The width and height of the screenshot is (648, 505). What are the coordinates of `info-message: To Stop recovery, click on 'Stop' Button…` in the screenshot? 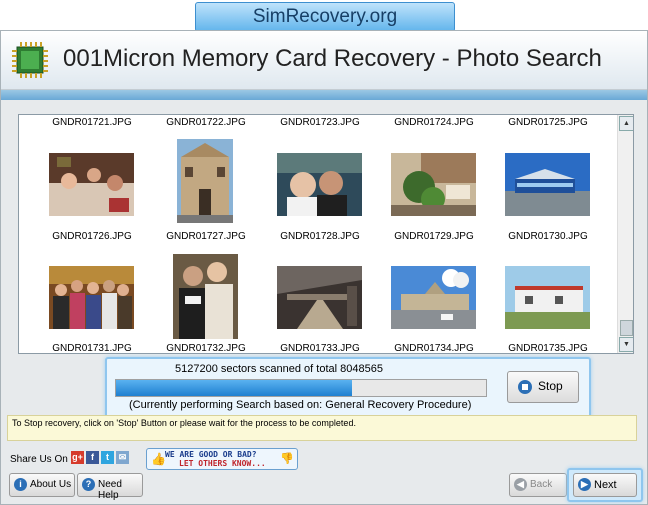 It's located at (322, 428).